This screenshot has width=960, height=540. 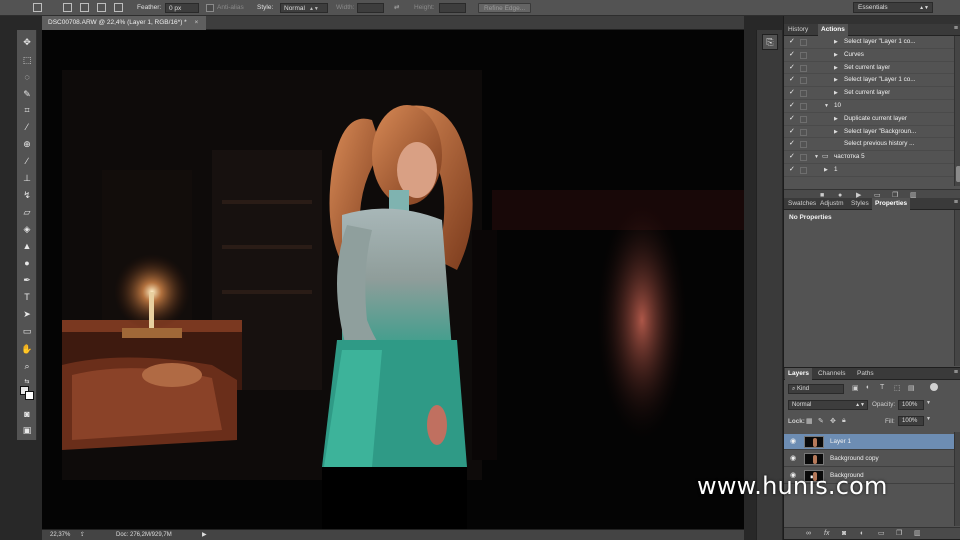 What do you see at coordinates (798, 374) in the screenshot?
I see `tab-layers: Layers` at bounding box center [798, 374].